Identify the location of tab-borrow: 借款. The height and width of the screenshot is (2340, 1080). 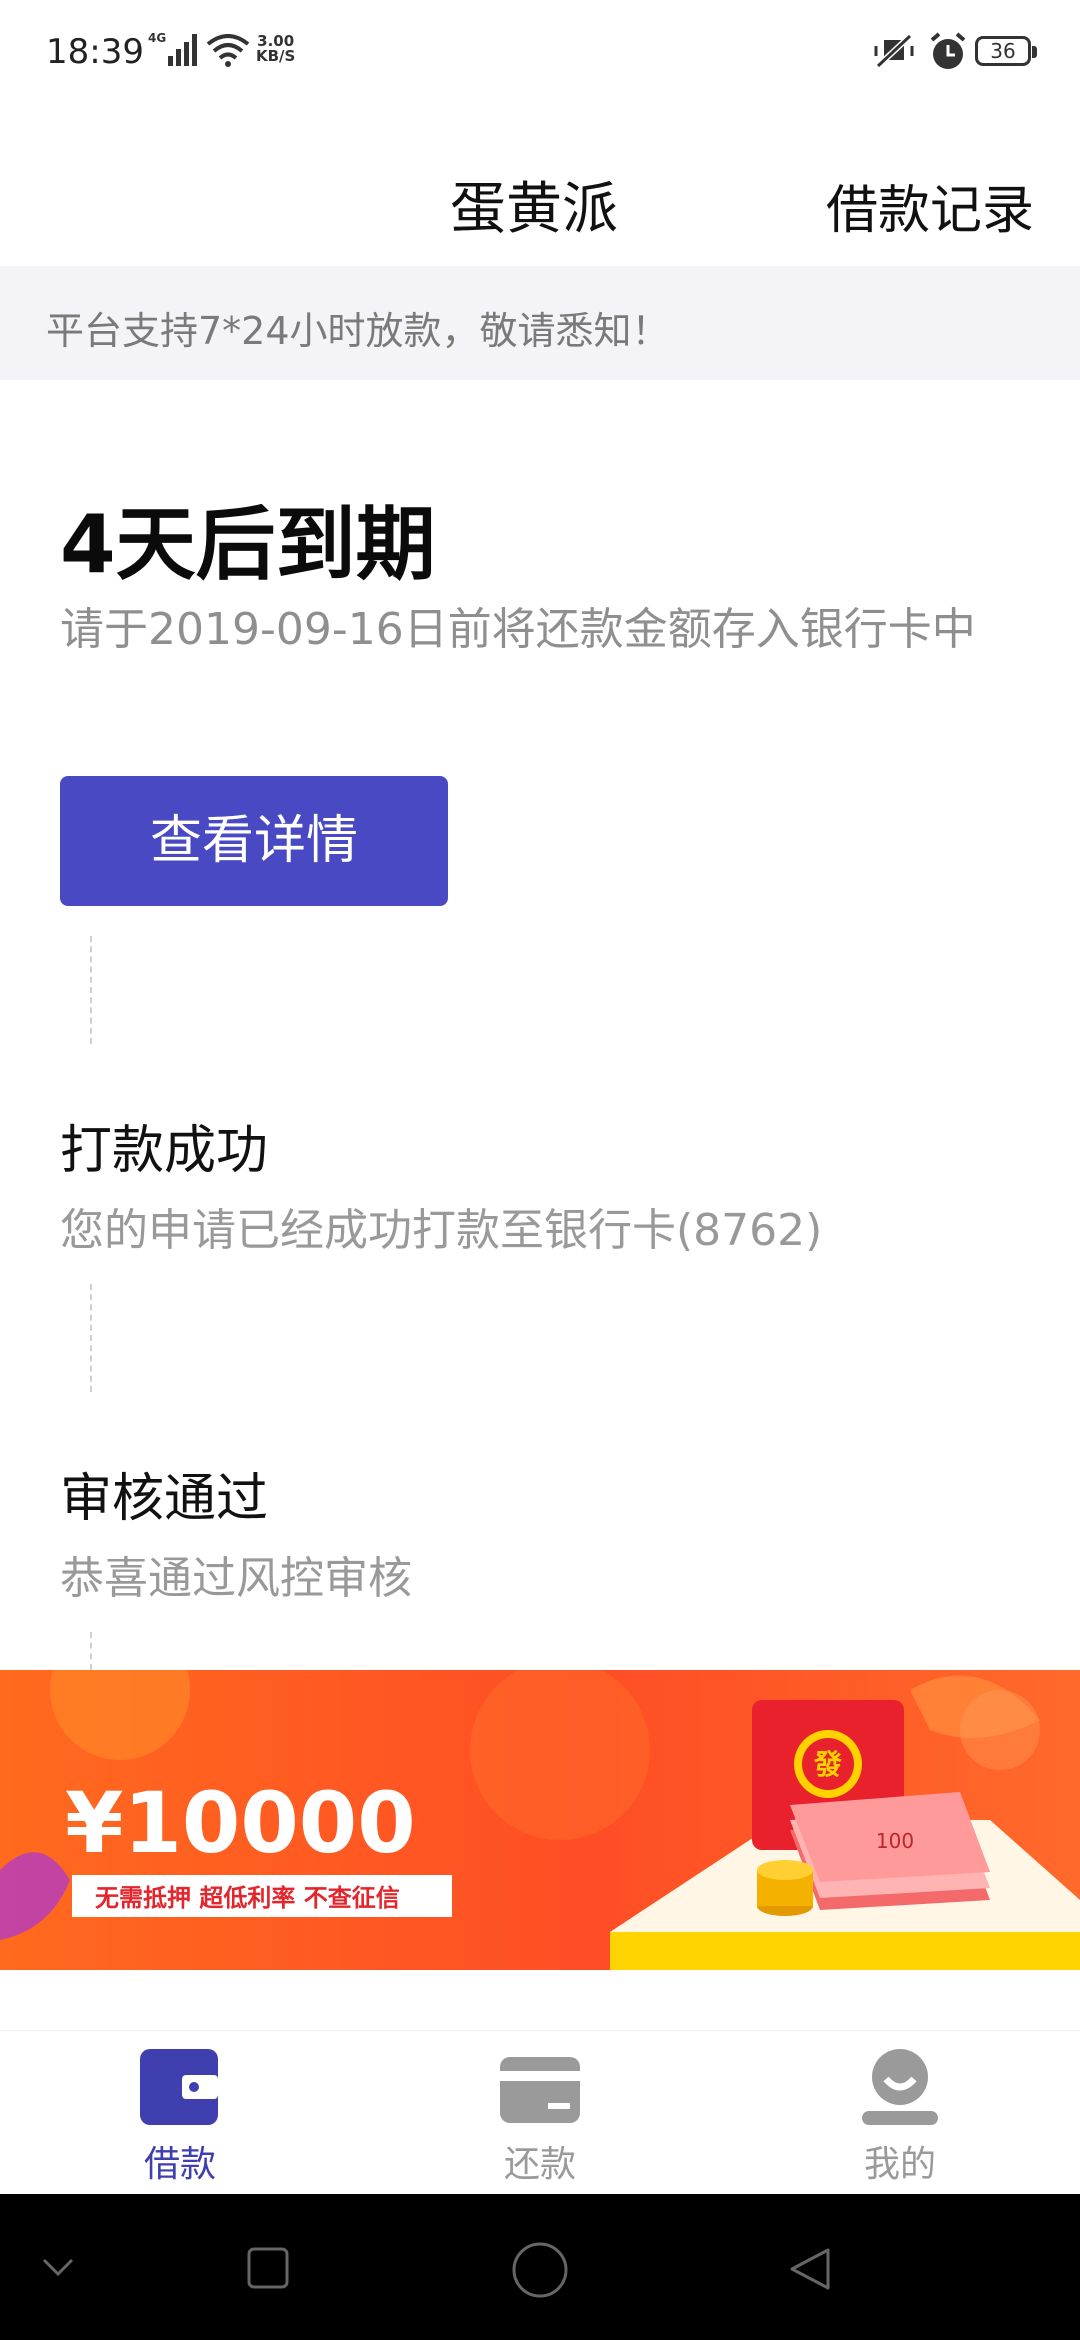
(180, 2113).